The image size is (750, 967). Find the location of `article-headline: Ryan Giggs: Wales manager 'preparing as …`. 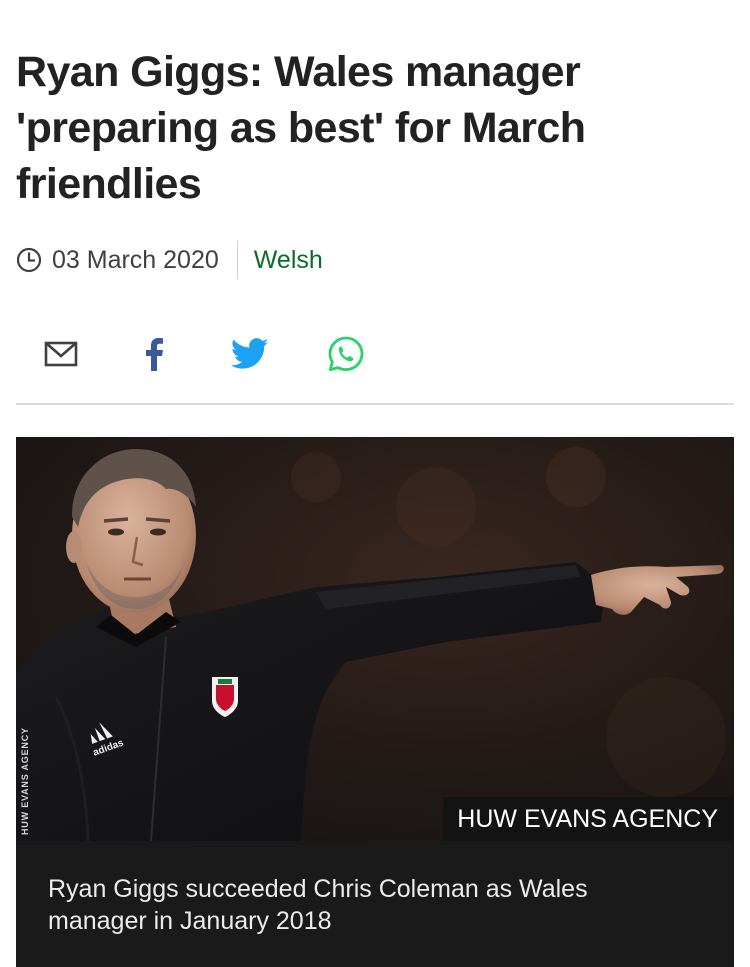

article-headline: Ryan Giggs: Wales manager 'preparing as … is located at coordinates (301, 128).